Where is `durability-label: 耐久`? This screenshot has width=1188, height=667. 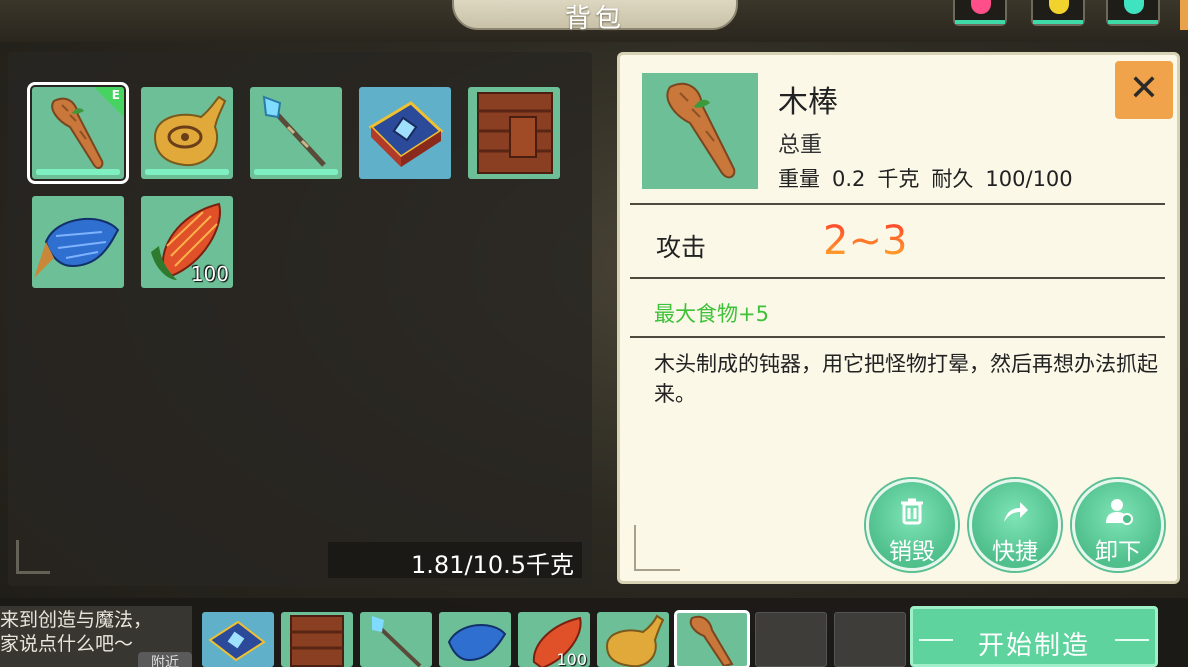 durability-label: 耐久 is located at coordinates (952, 179).